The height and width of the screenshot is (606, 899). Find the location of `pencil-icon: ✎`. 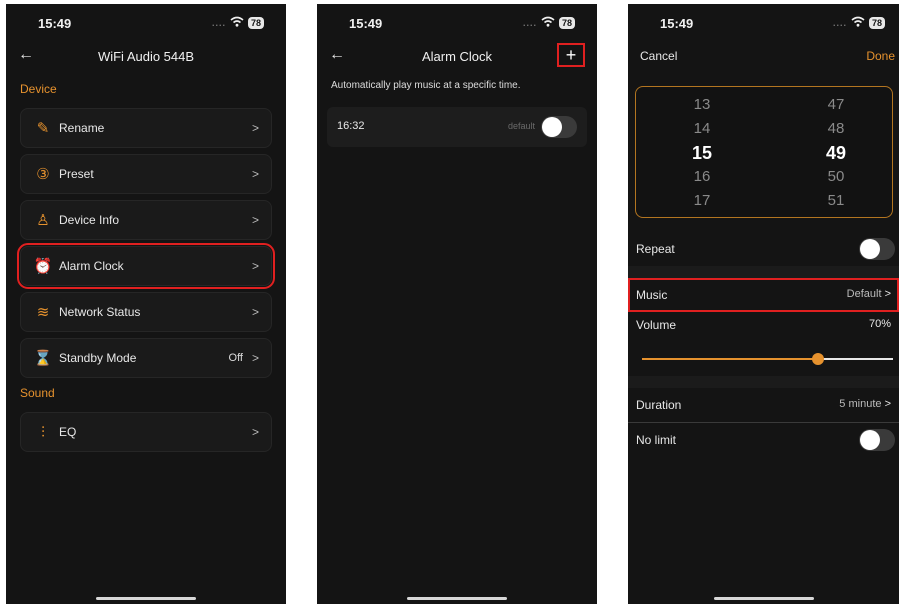

pencil-icon: ✎ is located at coordinates (43, 128).